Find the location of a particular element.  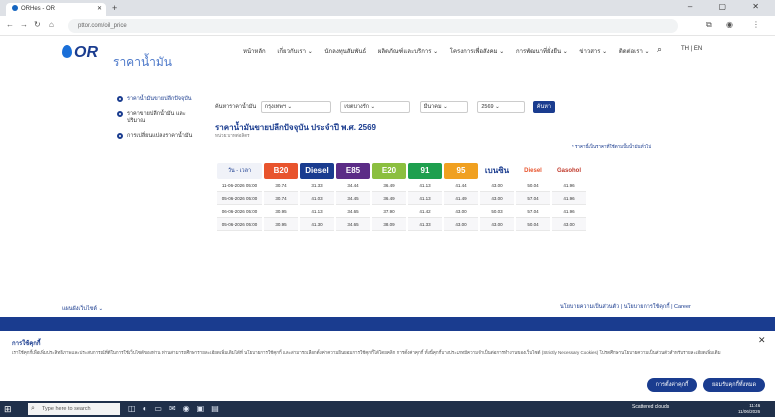

sidebar-item-label: ราคาน้ำมันขายปลีกปัจจุบัน is located at coordinates (159, 99).